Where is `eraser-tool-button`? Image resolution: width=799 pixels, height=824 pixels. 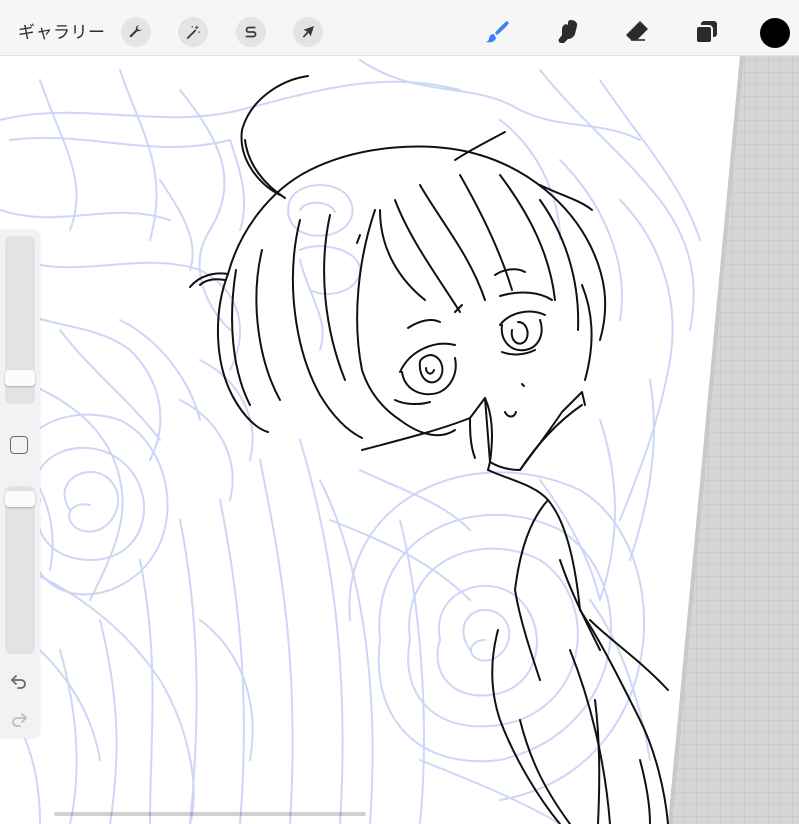
eraser-tool-button is located at coordinates (637, 32).